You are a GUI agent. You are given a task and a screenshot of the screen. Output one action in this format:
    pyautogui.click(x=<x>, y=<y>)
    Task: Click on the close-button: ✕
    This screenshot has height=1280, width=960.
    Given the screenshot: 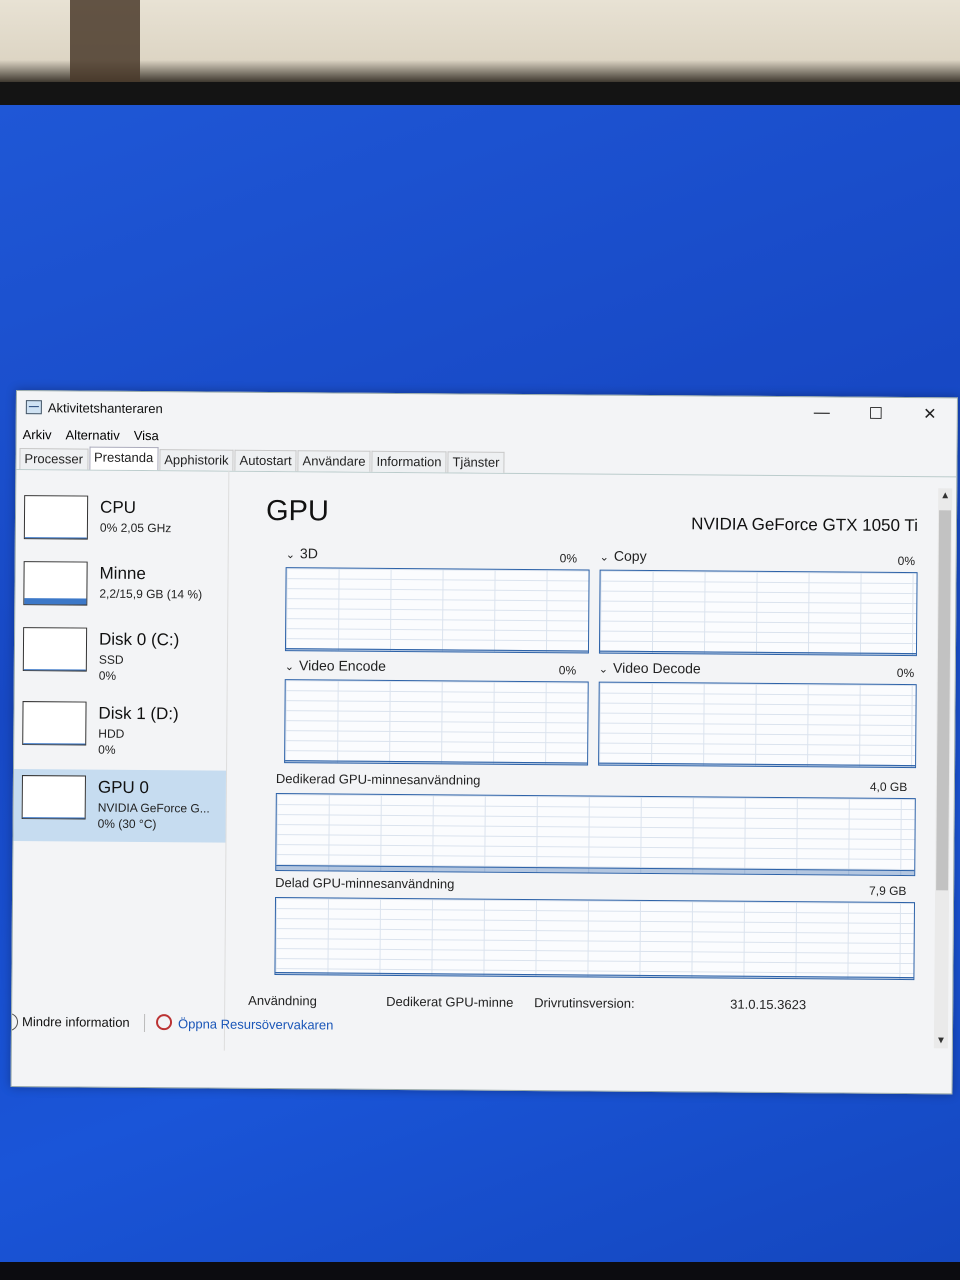 What is the action you would take?
    pyautogui.click(x=930, y=414)
    